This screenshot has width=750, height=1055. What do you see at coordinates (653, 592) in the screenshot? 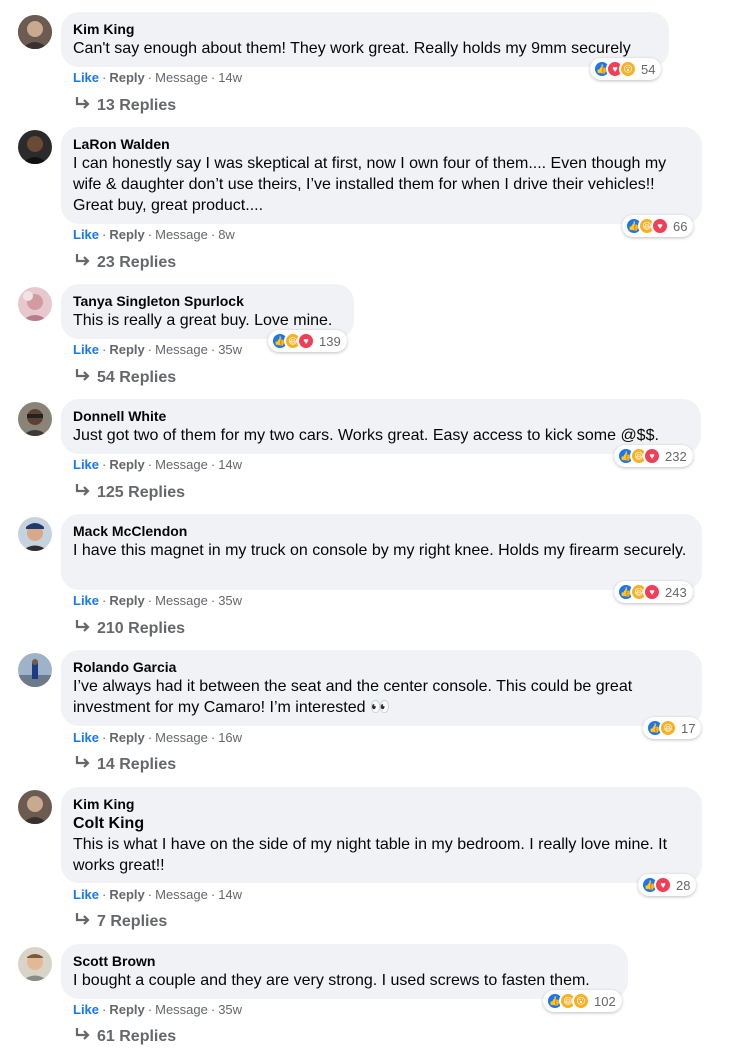
I see `reactions-summary: 👍 😆 ♥ 243` at bounding box center [653, 592].